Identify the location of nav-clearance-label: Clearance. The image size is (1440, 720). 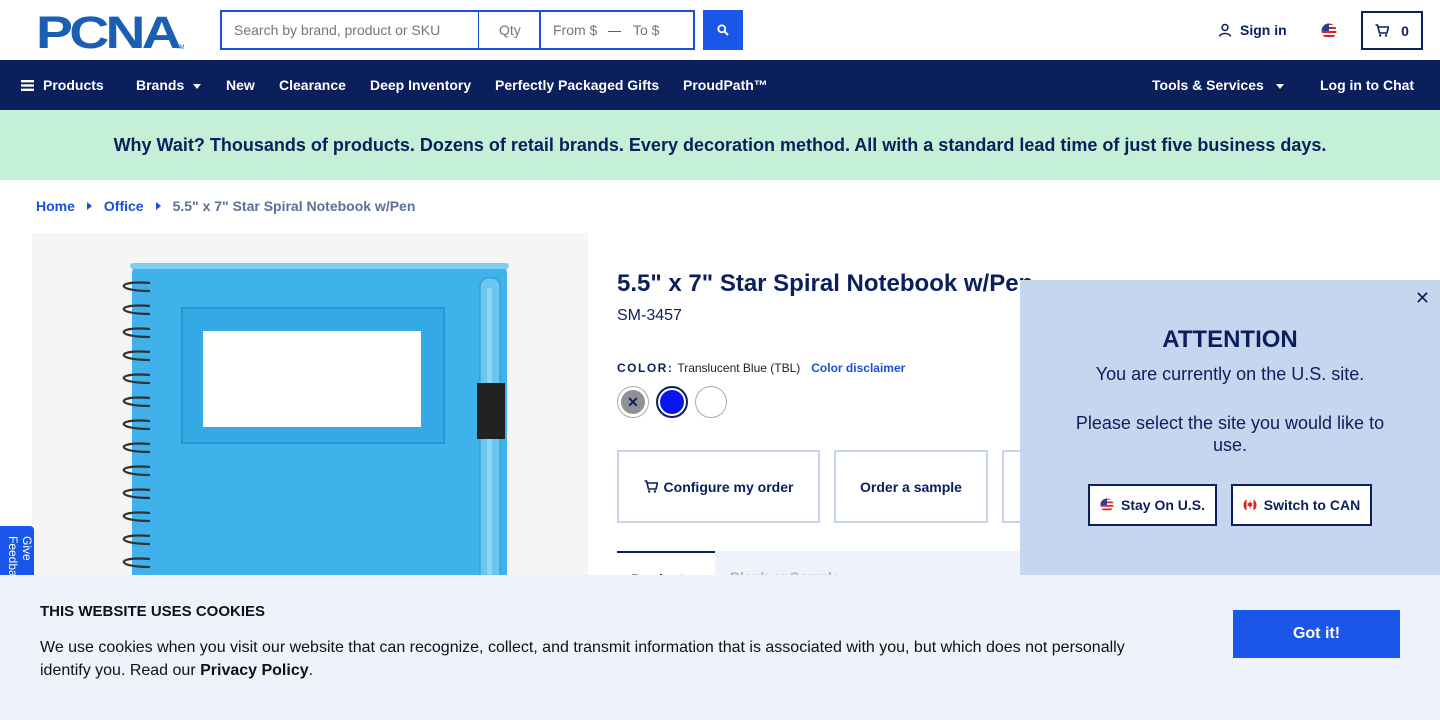
(312, 85).